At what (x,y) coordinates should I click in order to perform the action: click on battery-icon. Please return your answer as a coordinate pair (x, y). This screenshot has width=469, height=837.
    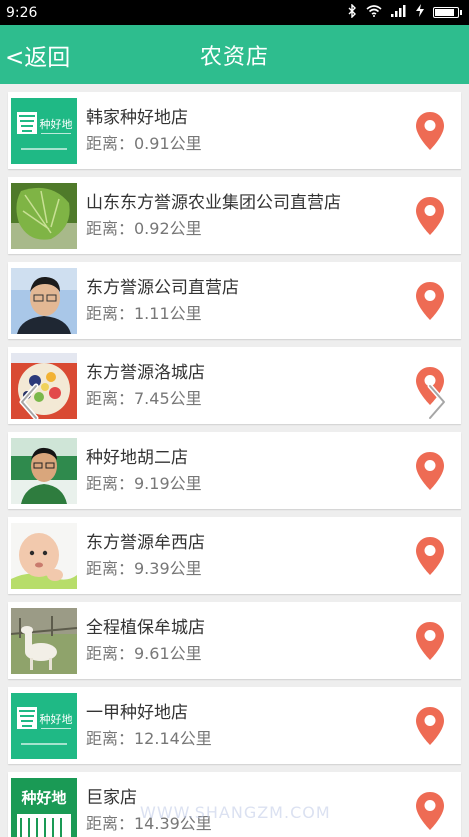
    Looking at the image, I should click on (447, 12).